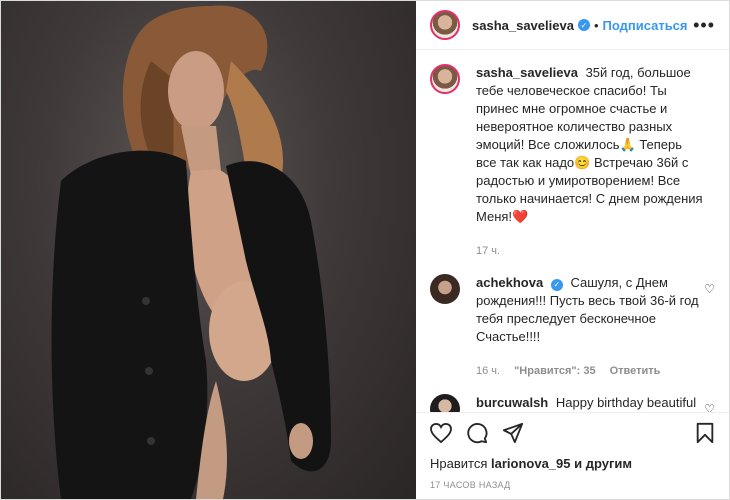 The height and width of the screenshot is (500, 730). Describe the element at coordinates (554, 371) in the screenshot. I see `comment-likes: "Нравится": 35` at that location.